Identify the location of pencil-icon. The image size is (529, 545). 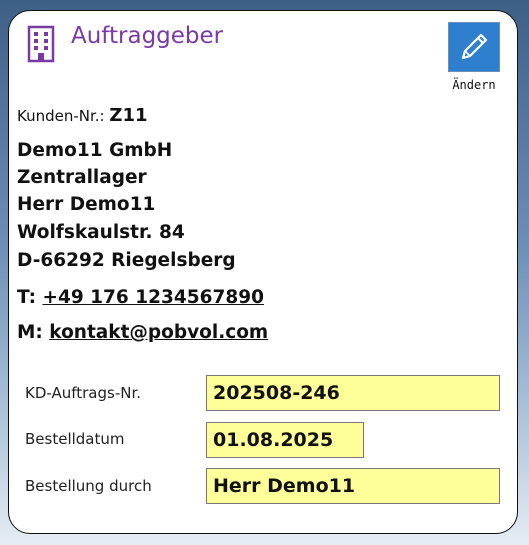
(474, 46).